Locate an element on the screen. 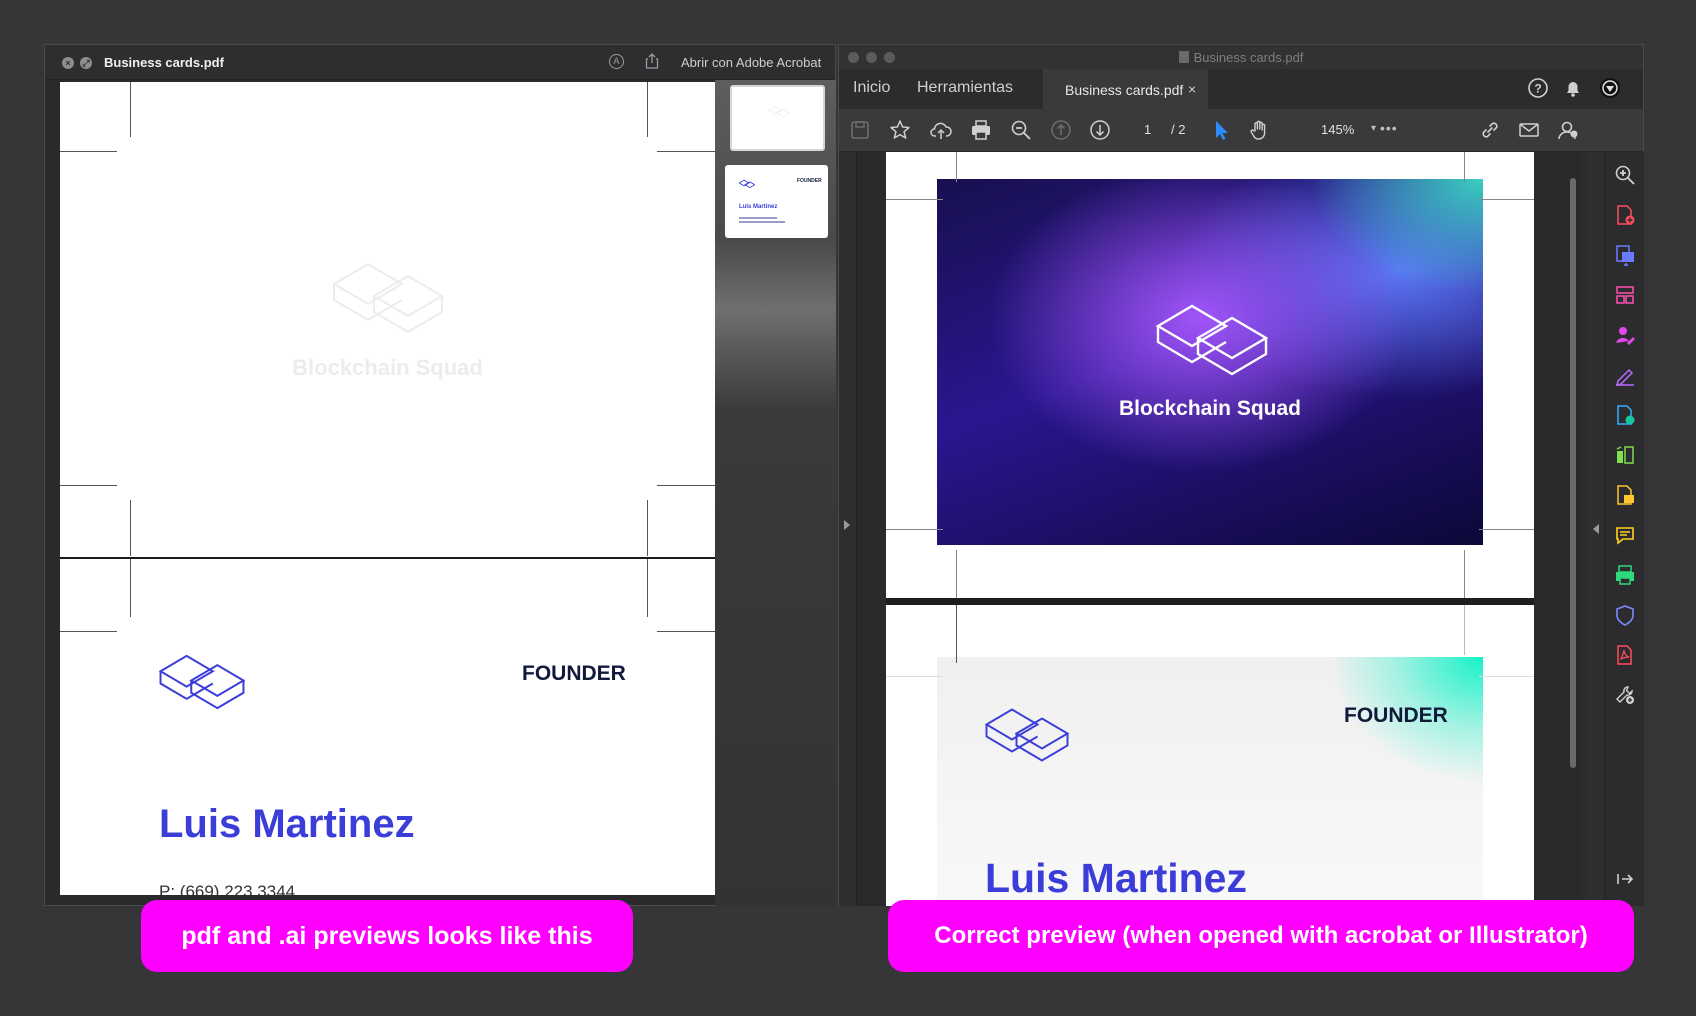 The width and height of the screenshot is (1696, 1016). markup-icon: A is located at coordinates (616, 61).